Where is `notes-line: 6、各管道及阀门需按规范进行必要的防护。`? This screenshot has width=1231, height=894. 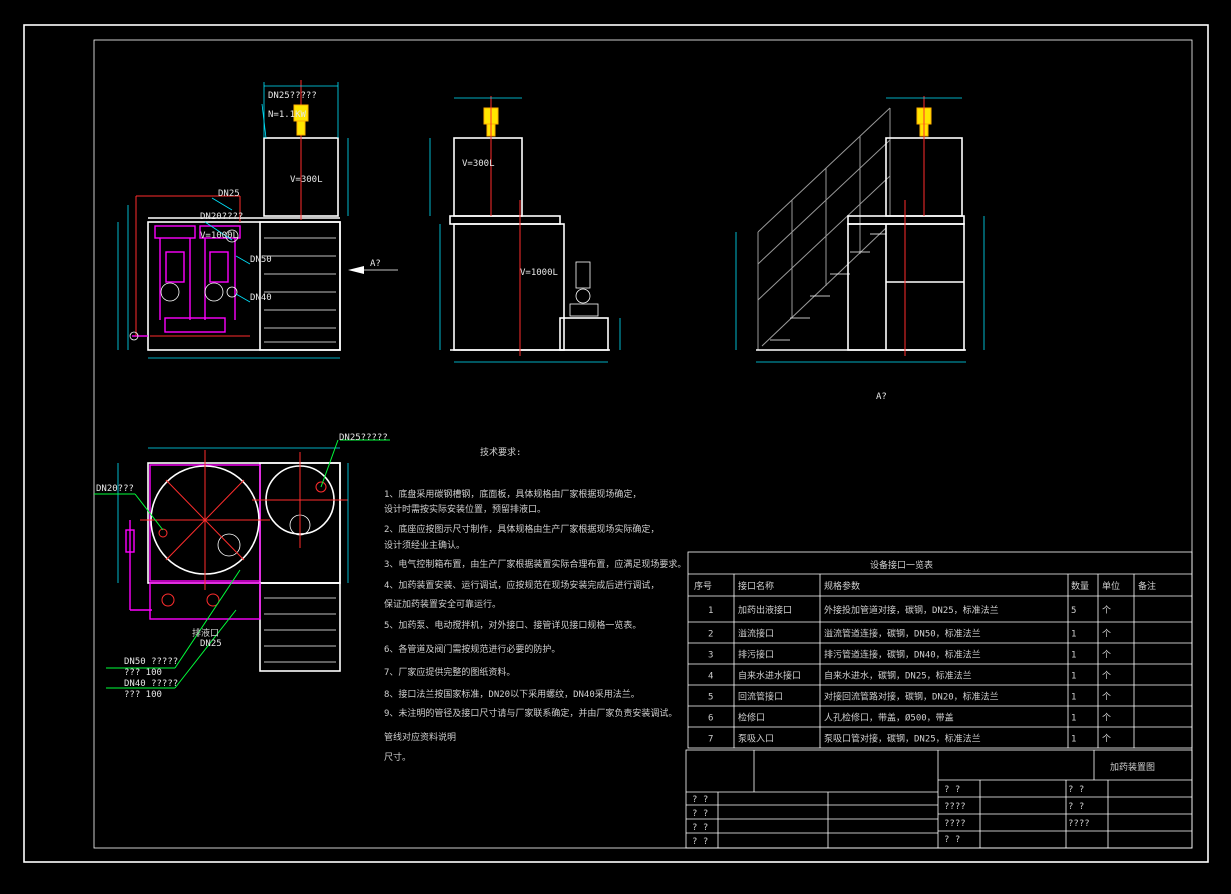
notes-line: 6、各管道及阀门需按规范进行必要的防护。 is located at coordinates (472, 649).